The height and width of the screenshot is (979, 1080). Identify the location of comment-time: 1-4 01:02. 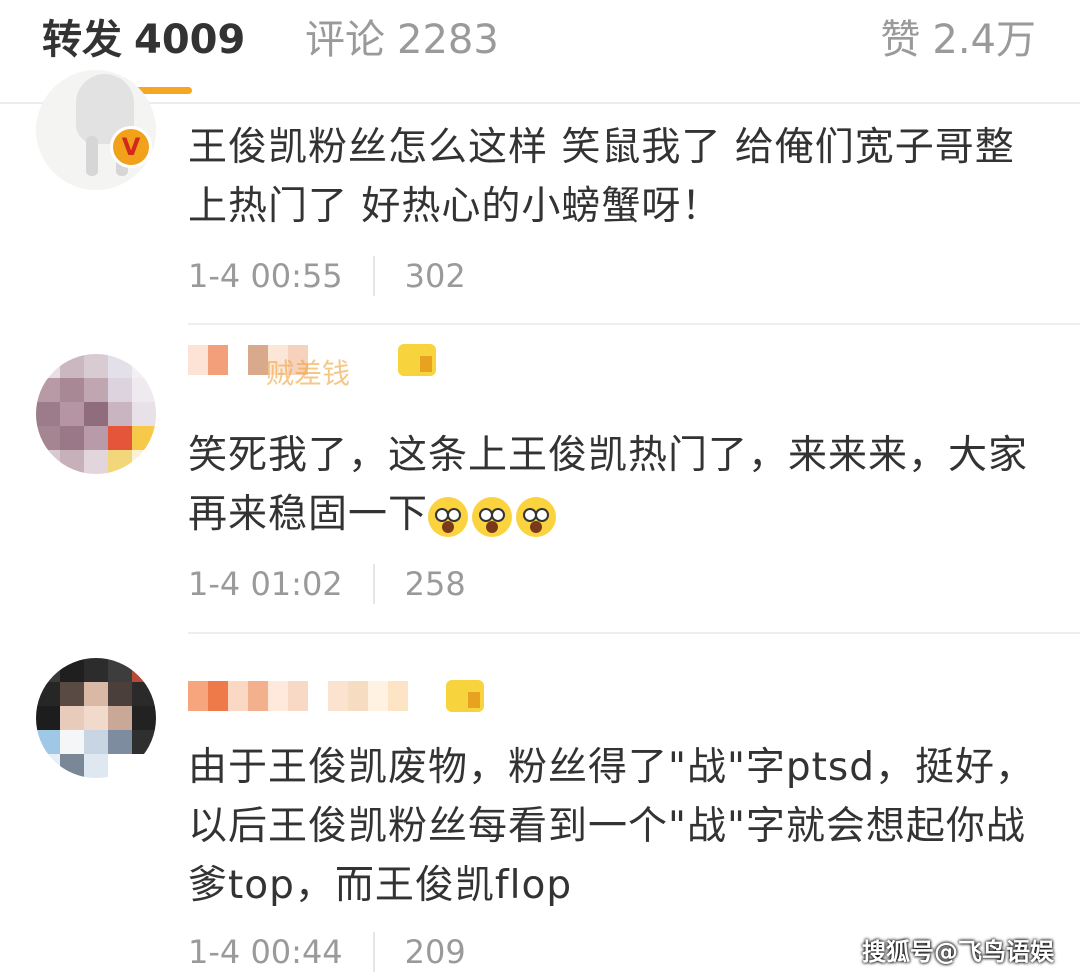
(265, 584).